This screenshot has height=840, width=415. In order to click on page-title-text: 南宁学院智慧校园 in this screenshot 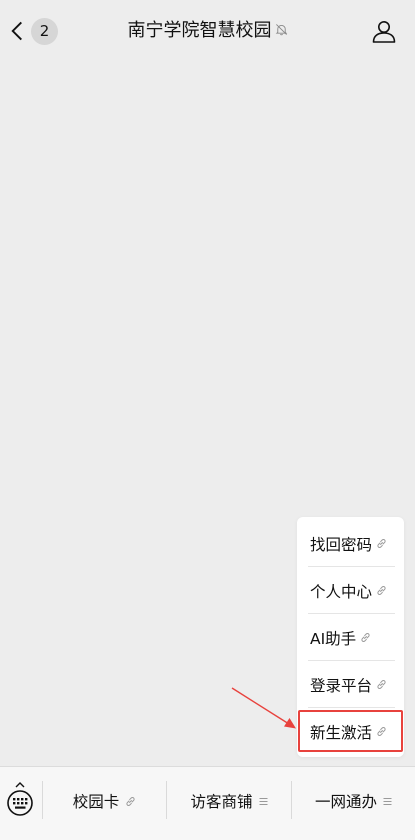, I will do `click(199, 30)`.